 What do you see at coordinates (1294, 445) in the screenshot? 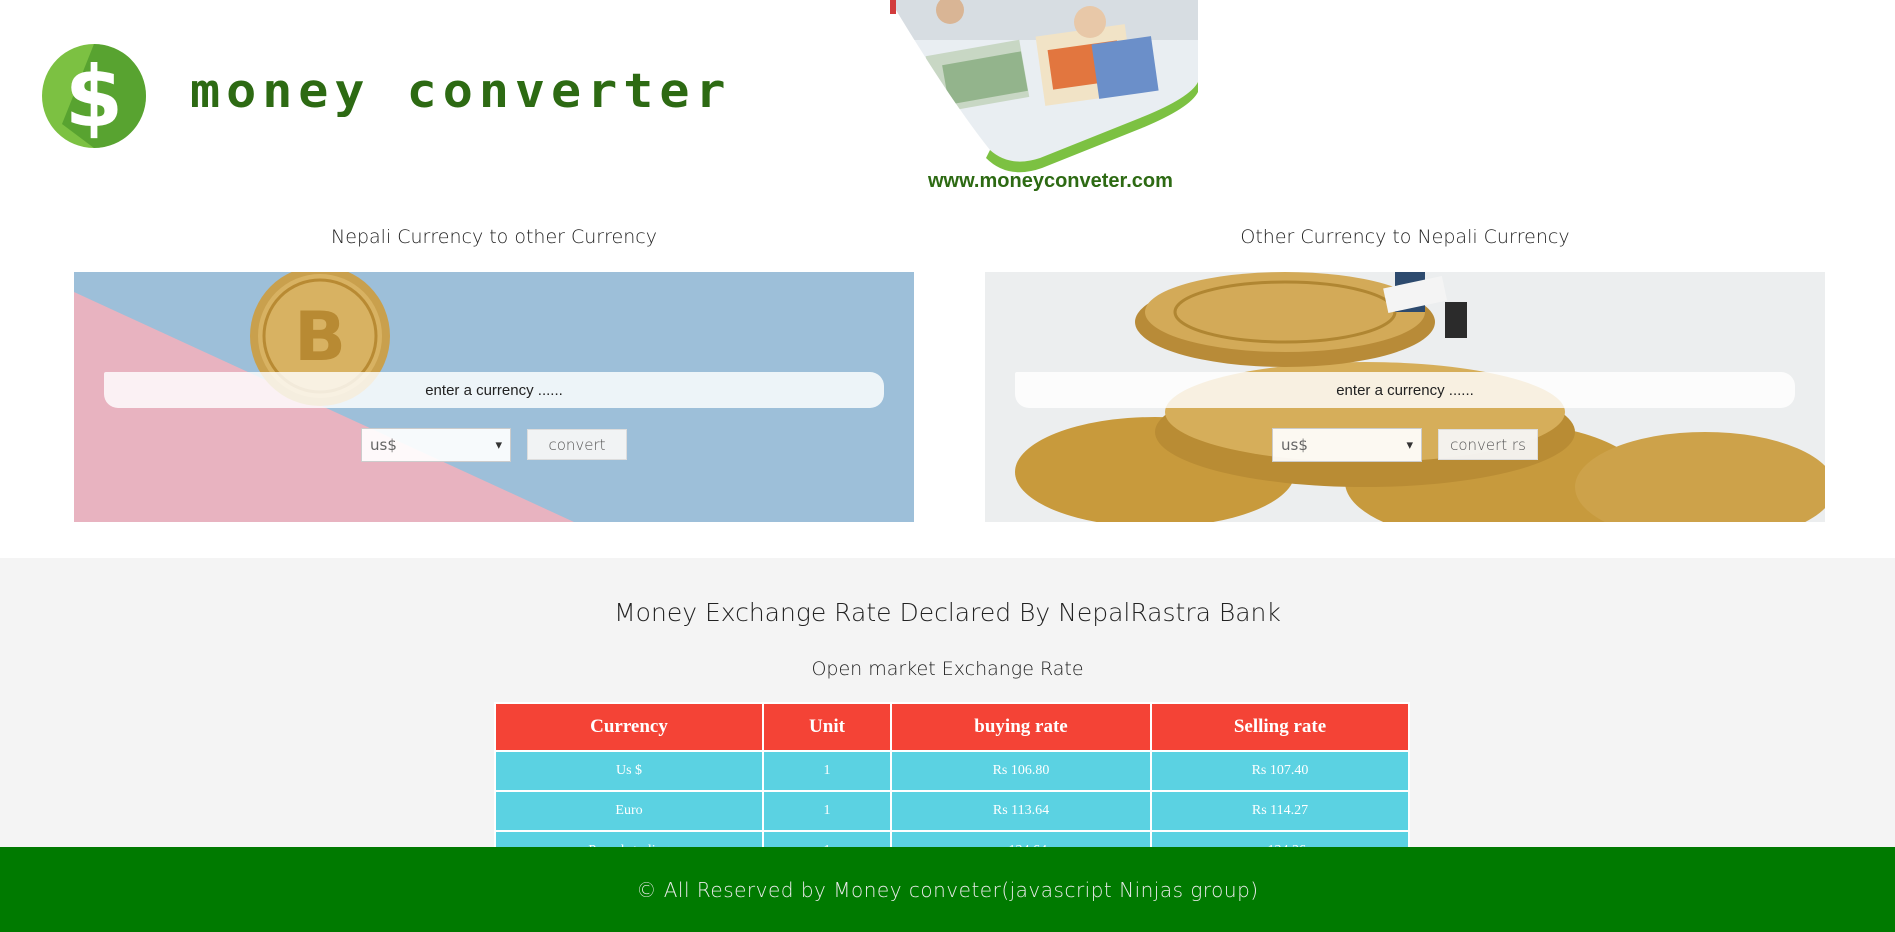
I see `source-currency-value: us$` at bounding box center [1294, 445].